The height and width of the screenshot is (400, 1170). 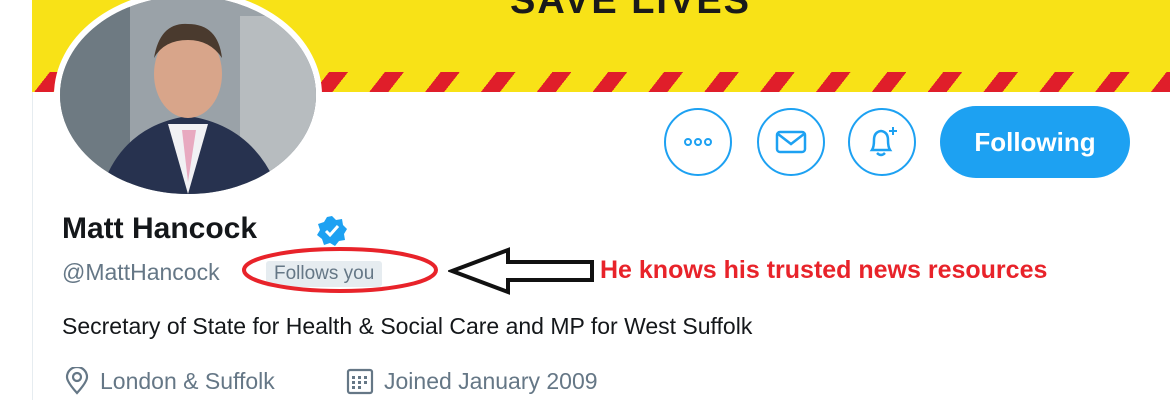 I want to click on location-icon, so click(x=77, y=381).